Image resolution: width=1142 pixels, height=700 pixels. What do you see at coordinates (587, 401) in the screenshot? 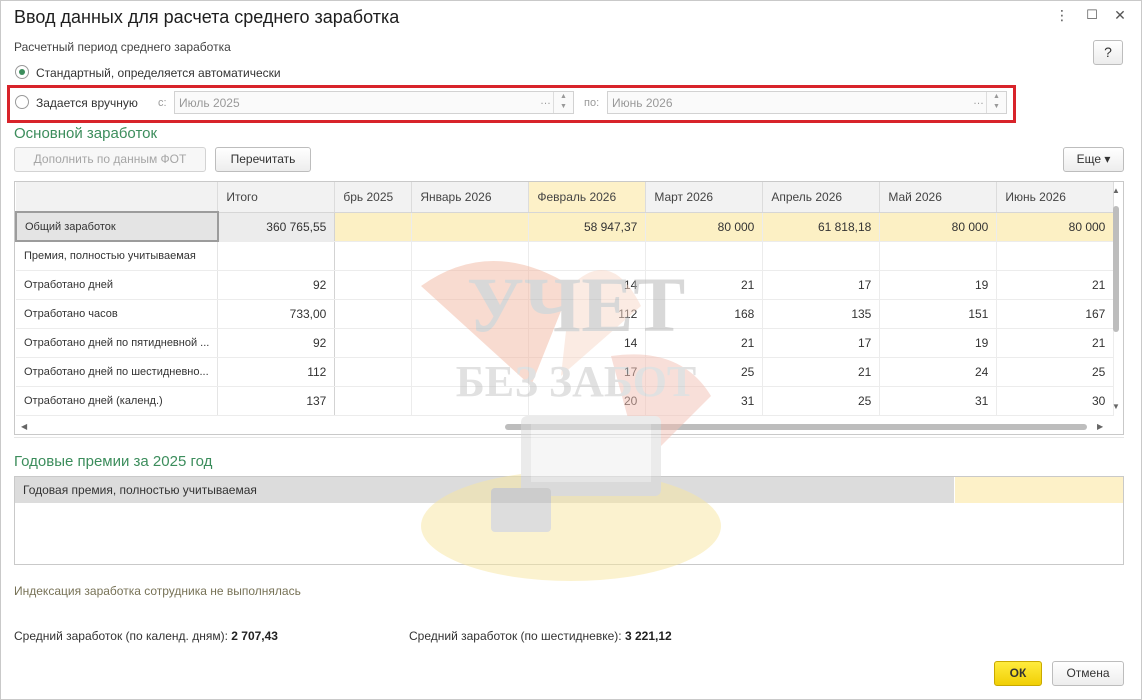
I see `row-cell: 20` at bounding box center [587, 401].